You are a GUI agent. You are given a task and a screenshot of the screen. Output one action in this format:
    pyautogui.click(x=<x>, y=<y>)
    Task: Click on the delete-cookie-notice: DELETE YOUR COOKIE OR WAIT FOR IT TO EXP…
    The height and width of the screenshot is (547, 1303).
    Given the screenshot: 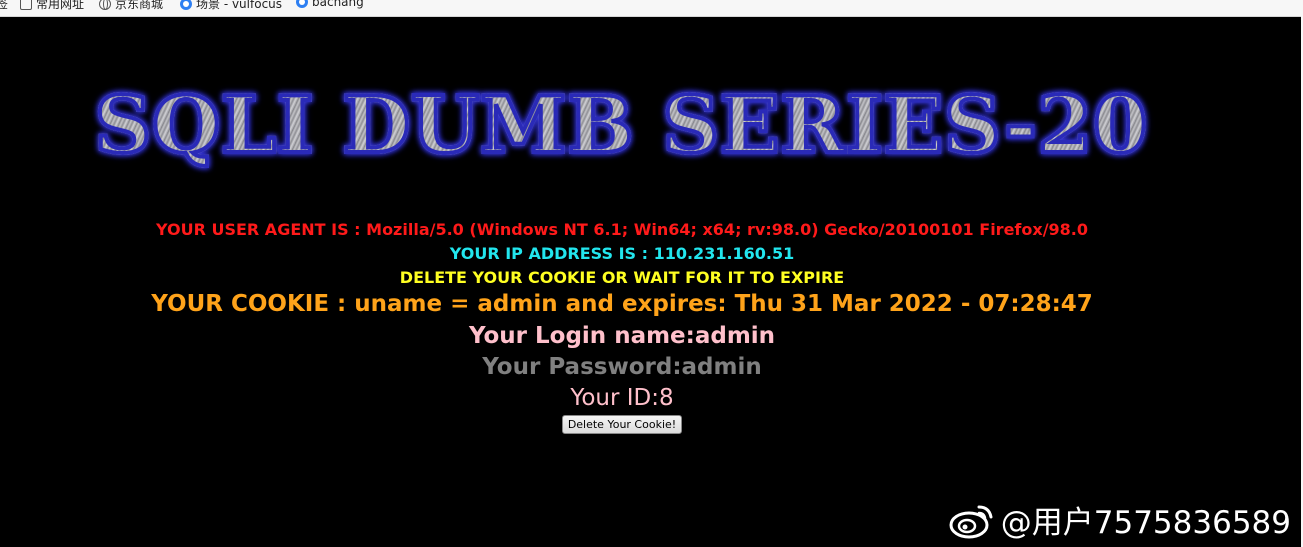 What is the action you would take?
    pyautogui.click(x=622, y=277)
    